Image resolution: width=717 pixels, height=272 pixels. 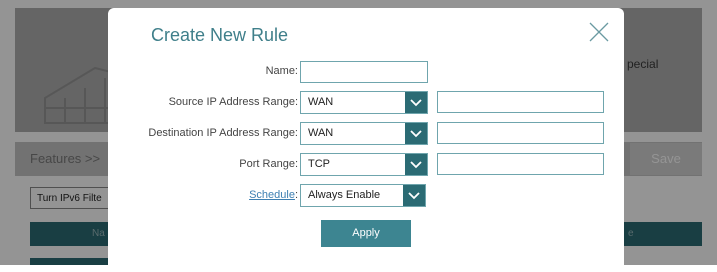 What do you see at coordinates (520, 102) in the screenshot?
I see `source-ip-range-input` at bounding box center [520, 102].